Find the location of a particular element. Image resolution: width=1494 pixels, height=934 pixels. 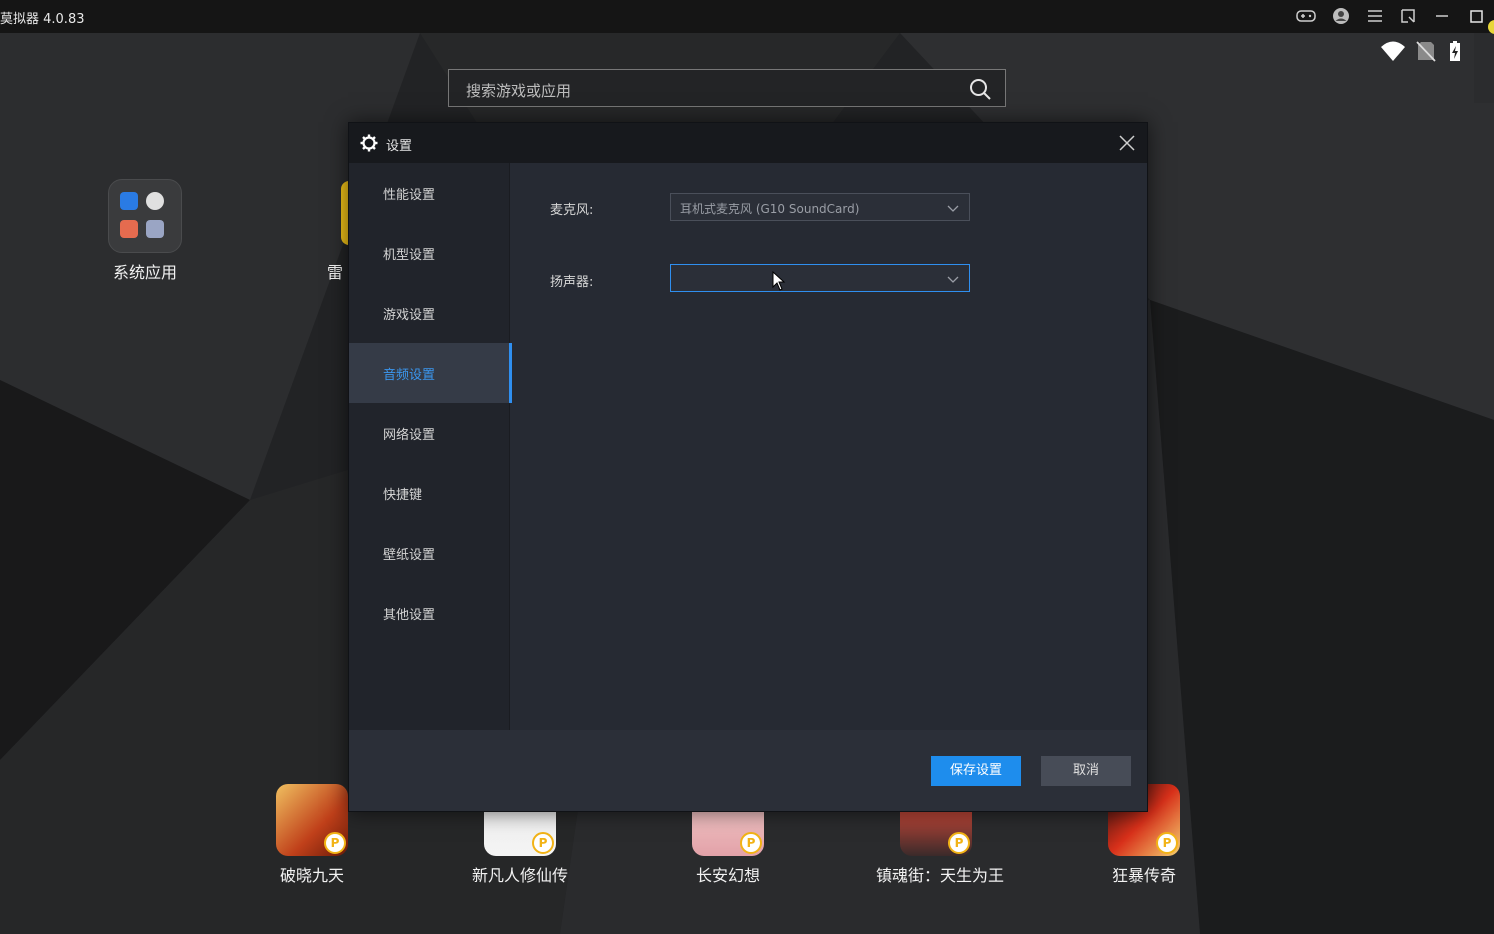

nav-item-label: 快捷键 is located at coordinates (403, 495).